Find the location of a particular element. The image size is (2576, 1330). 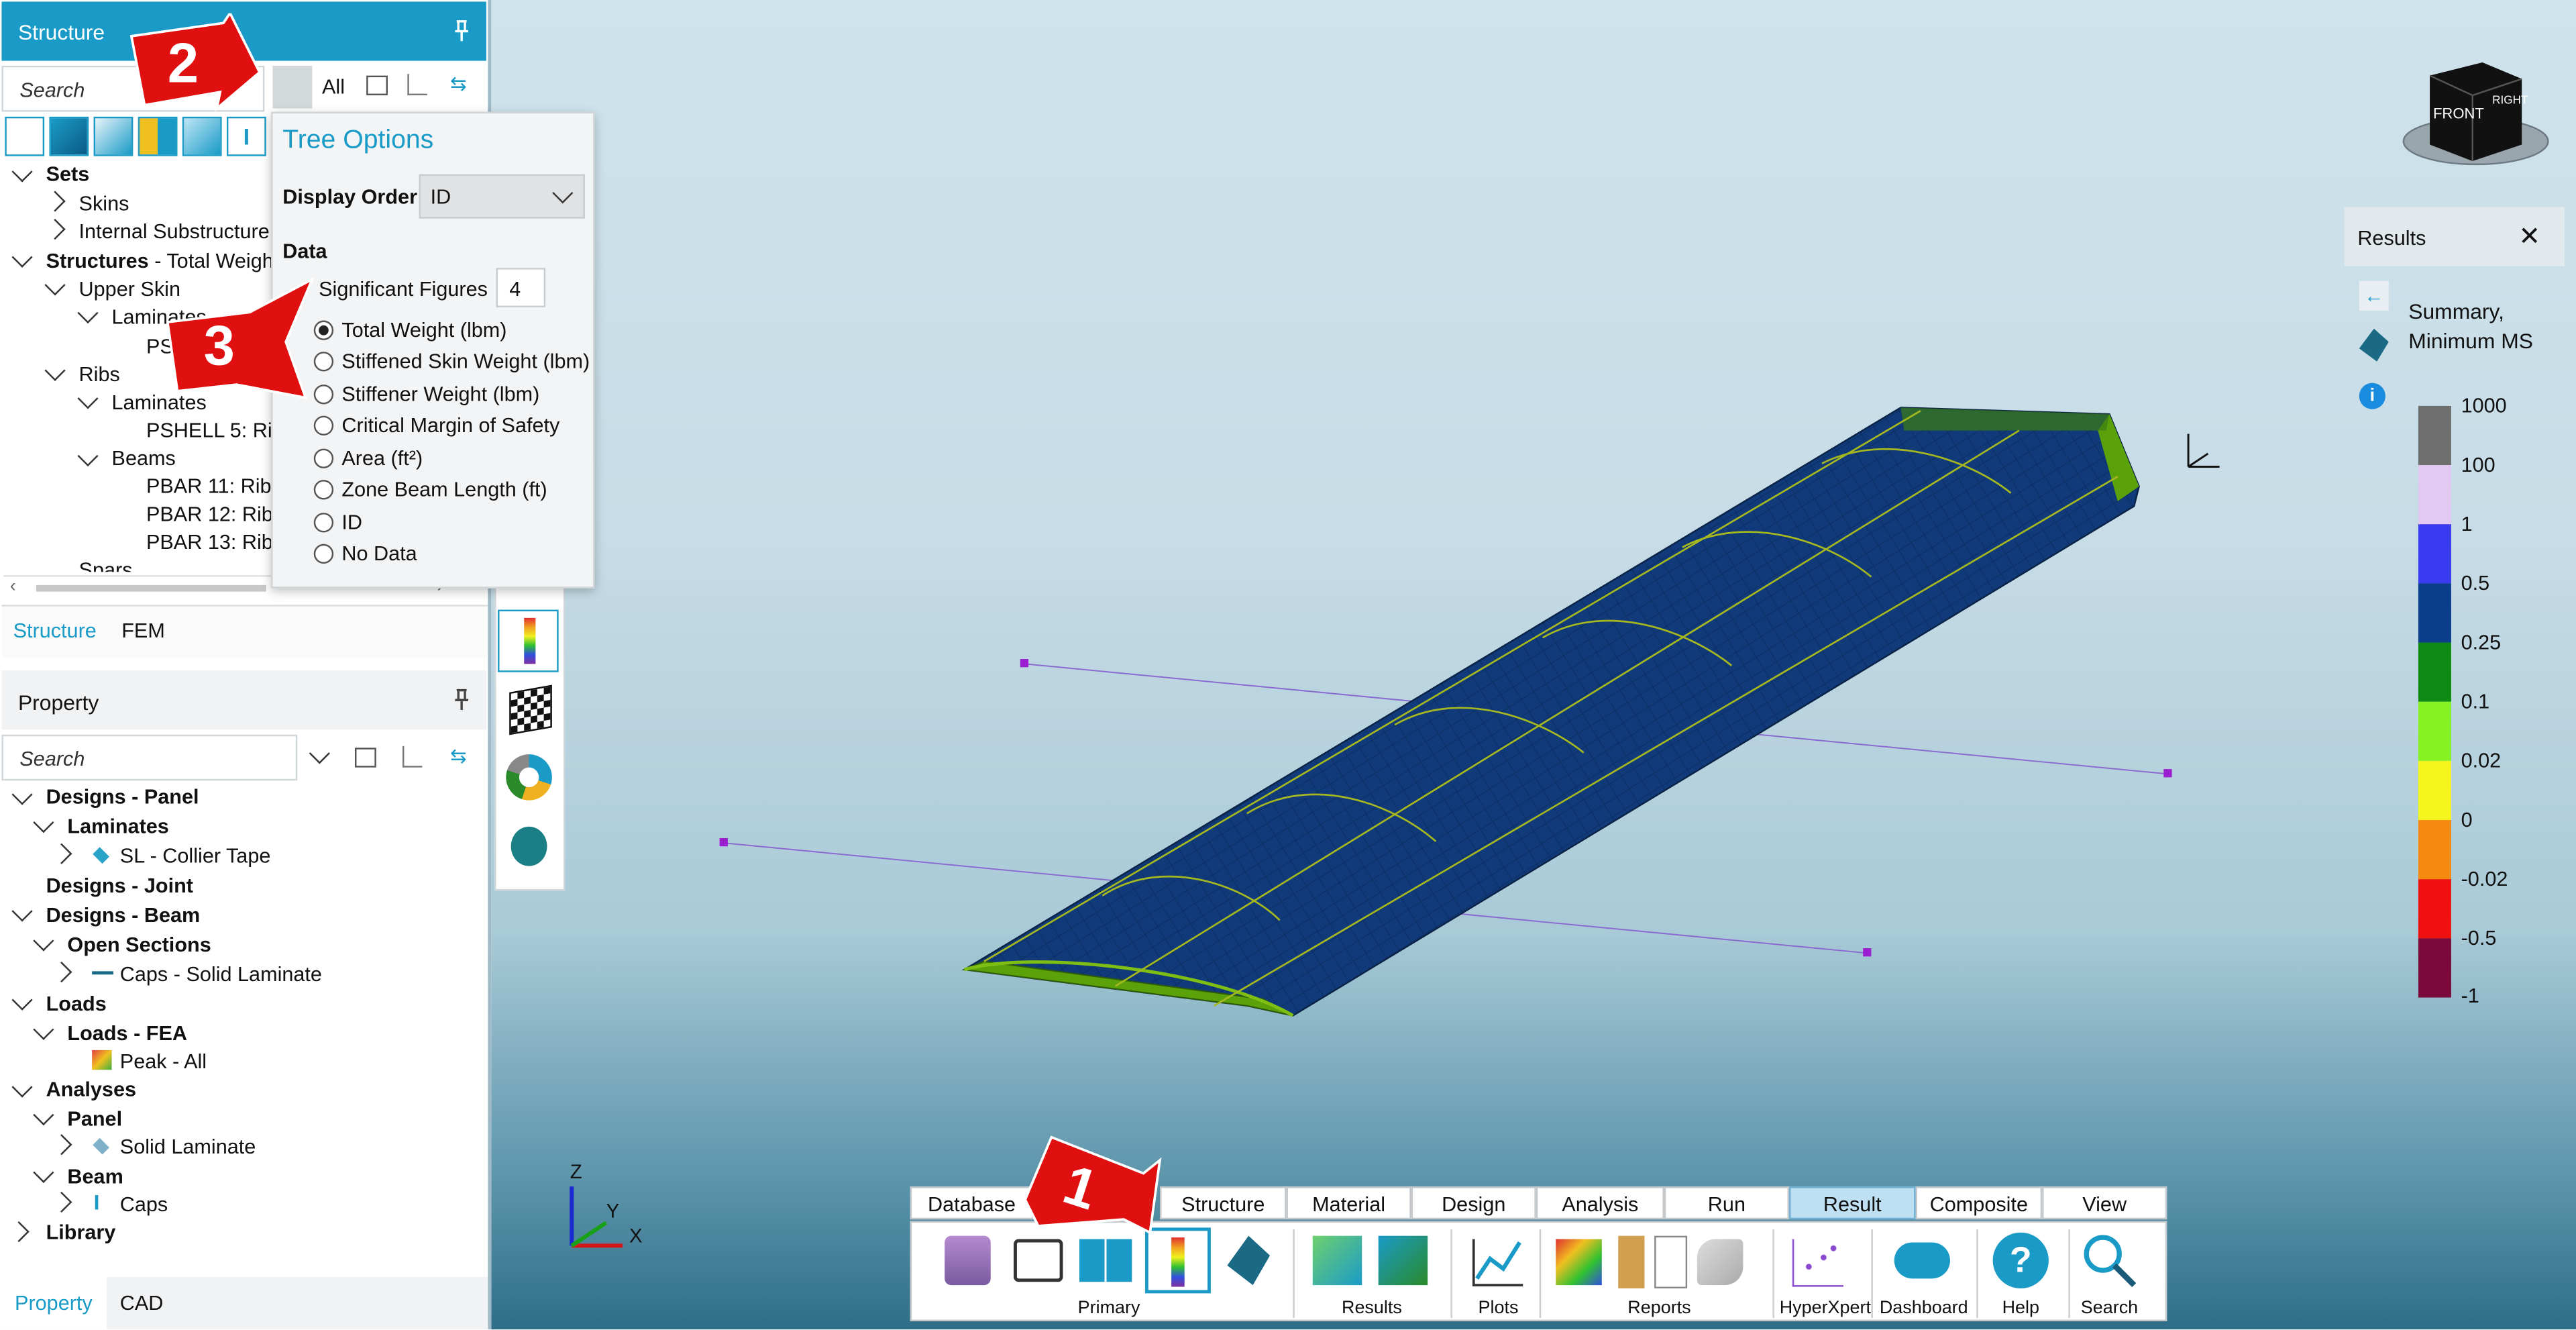

radio-total-weight is located at coordinates (323, 330).